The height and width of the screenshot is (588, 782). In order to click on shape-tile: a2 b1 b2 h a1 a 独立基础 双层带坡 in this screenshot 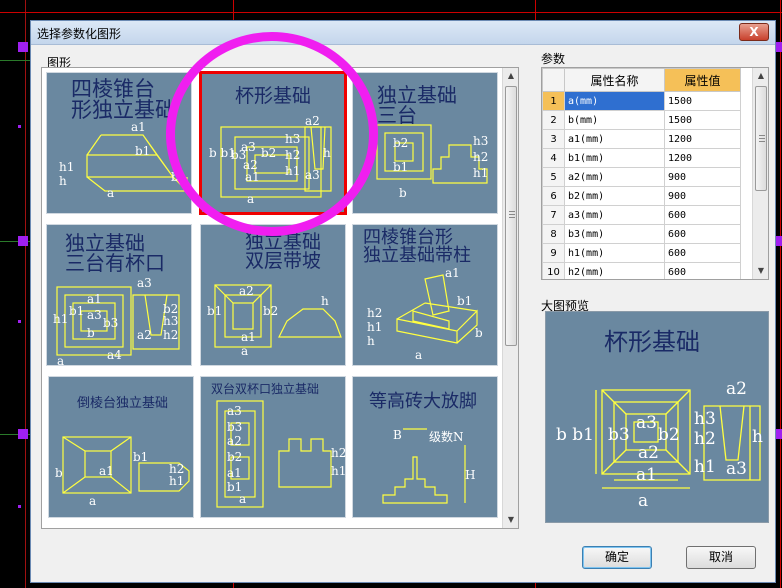, I will do `click(273, 295)`.